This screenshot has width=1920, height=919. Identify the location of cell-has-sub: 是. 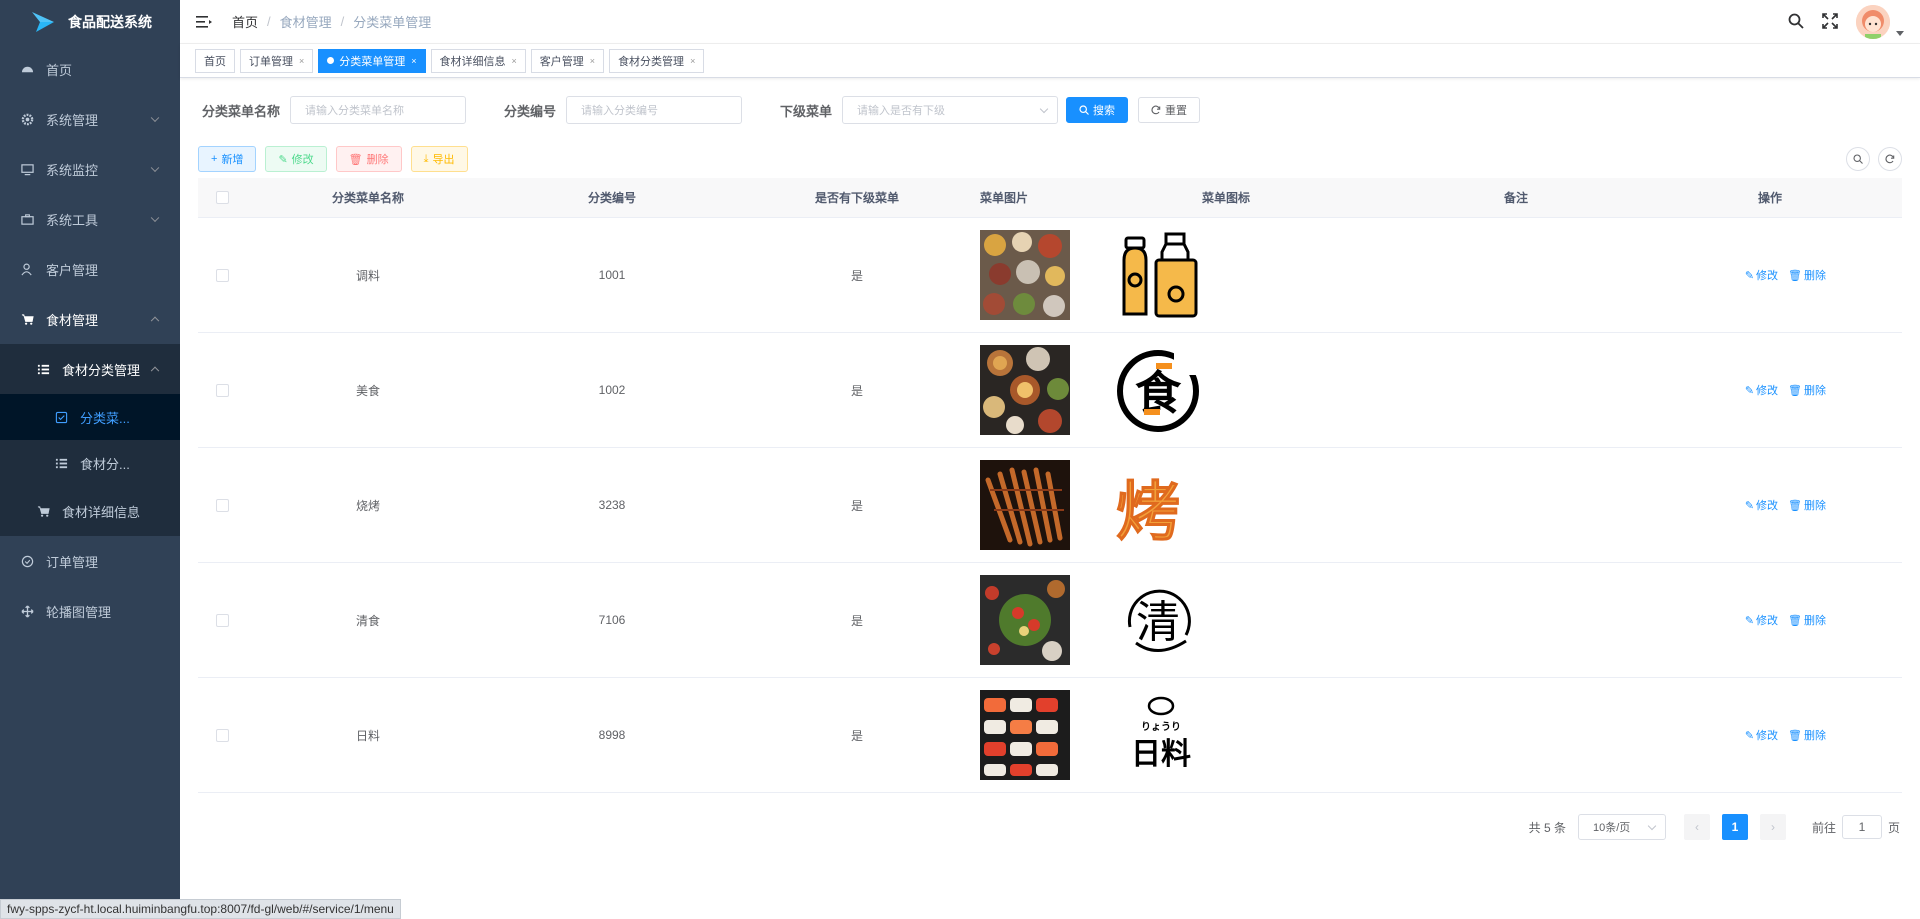
(856, 275).